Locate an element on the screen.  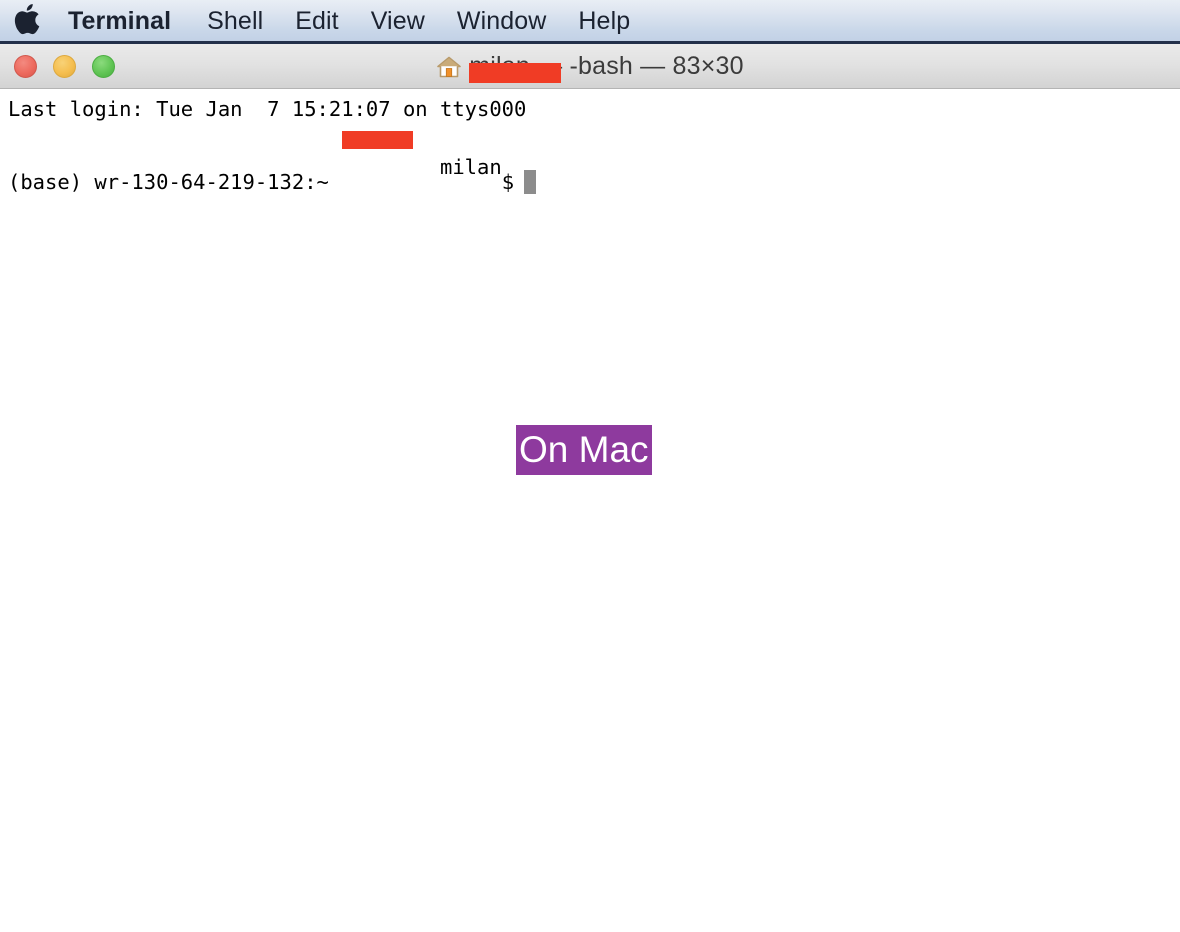
terminal-cursor is located at coordinates (530, 182).